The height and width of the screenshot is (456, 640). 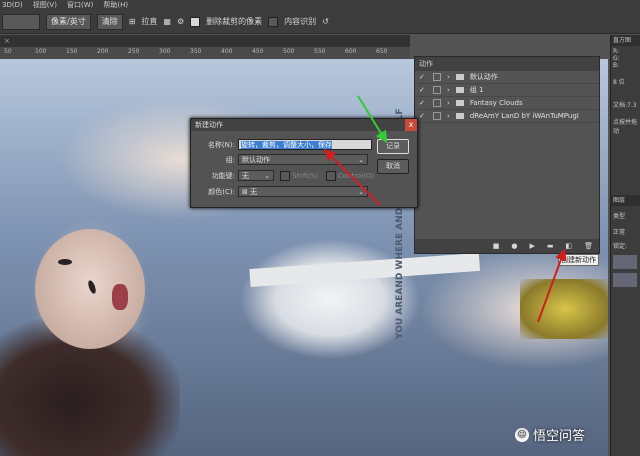 I want to click on layers-tab: 图层, so click(x=625, y=200).